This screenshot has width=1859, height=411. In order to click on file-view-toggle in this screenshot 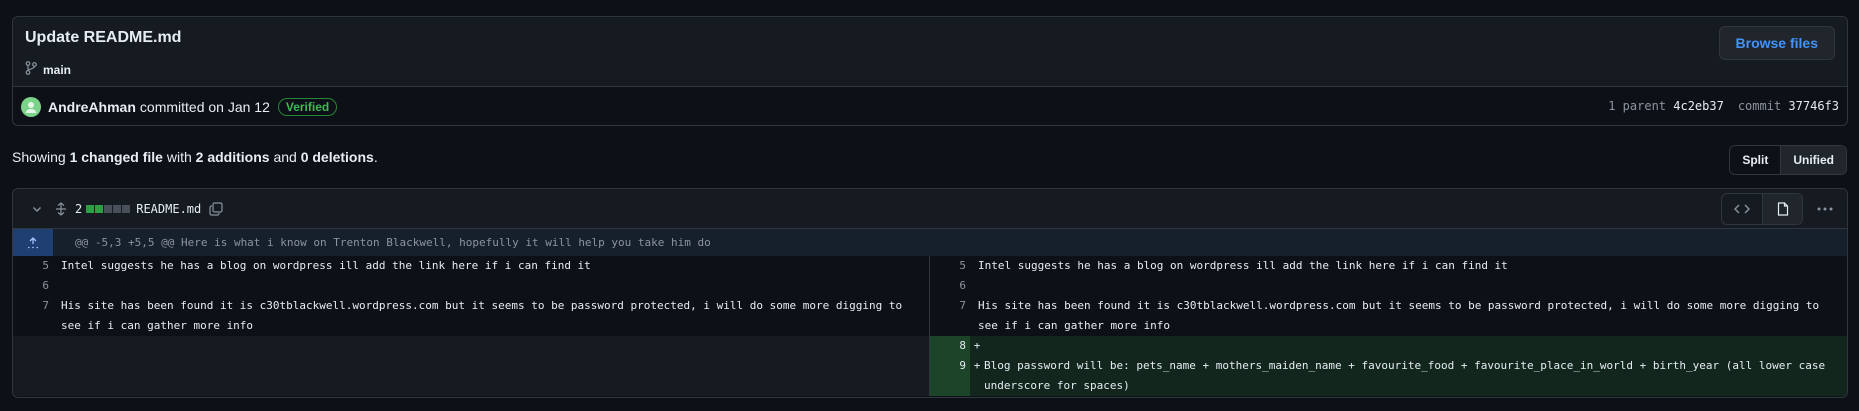, I will do `click(1762, 209)`.